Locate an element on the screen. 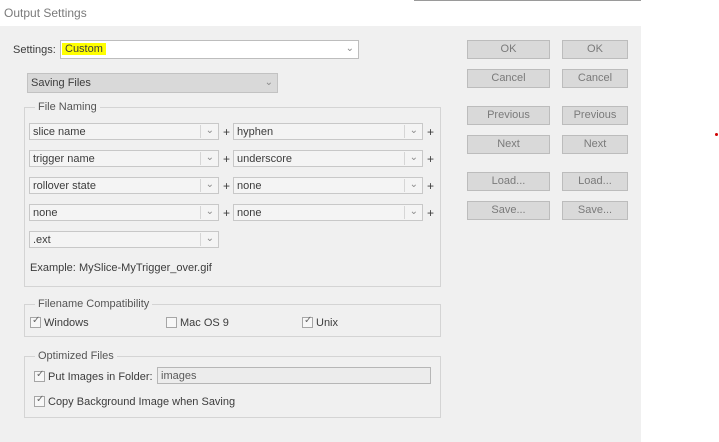  put-images-checkbox: ✓ is located at coordinates (39, 375).